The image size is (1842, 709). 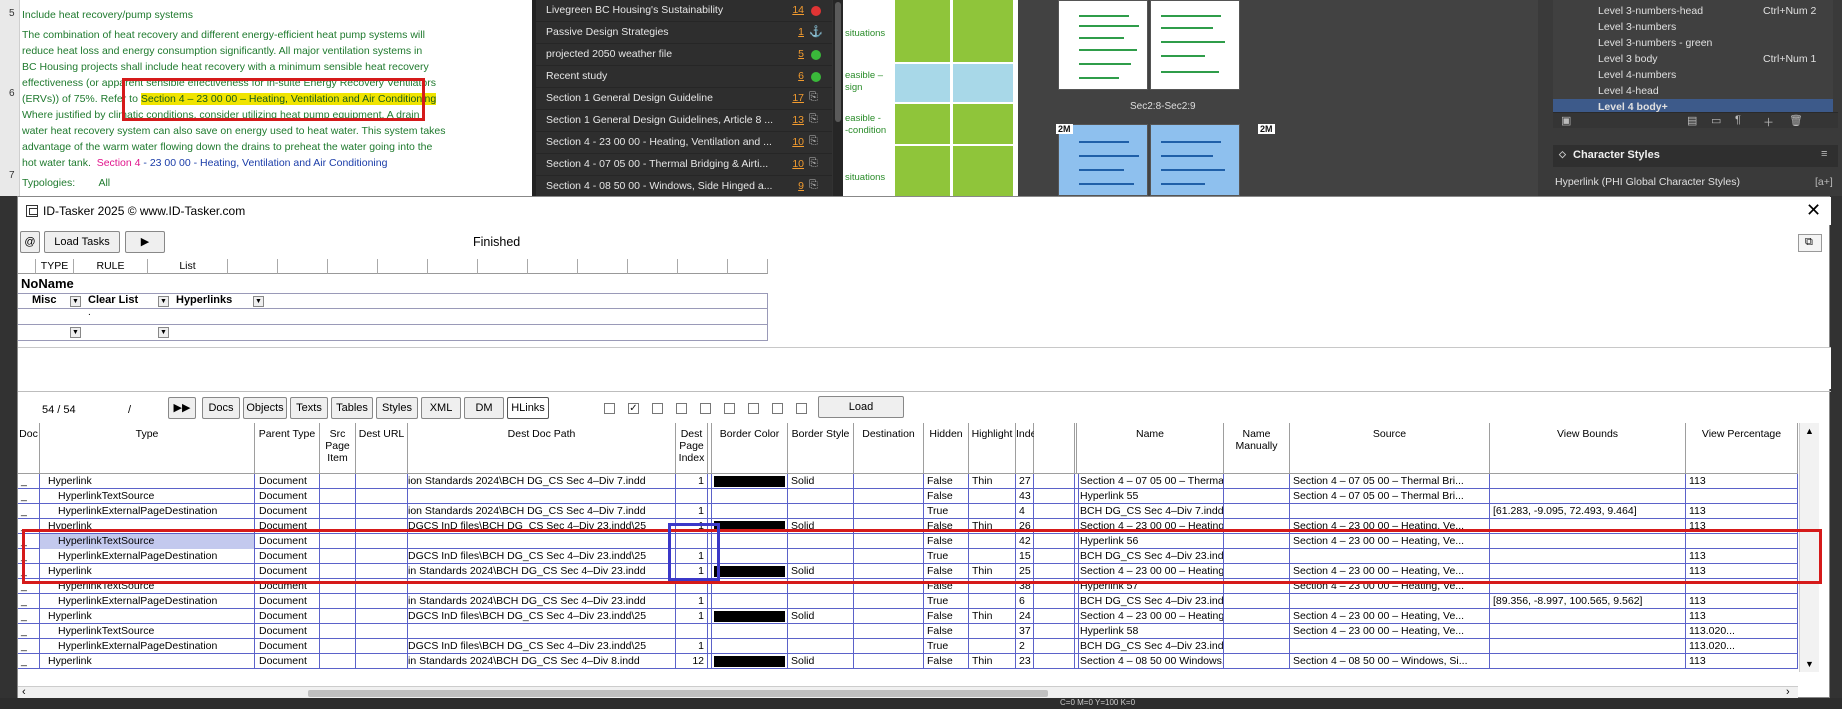 What do you see at coordinates (397, 408) in the screenshot?
I see `tab-styles: Styles` at bounding box center [397, 408].